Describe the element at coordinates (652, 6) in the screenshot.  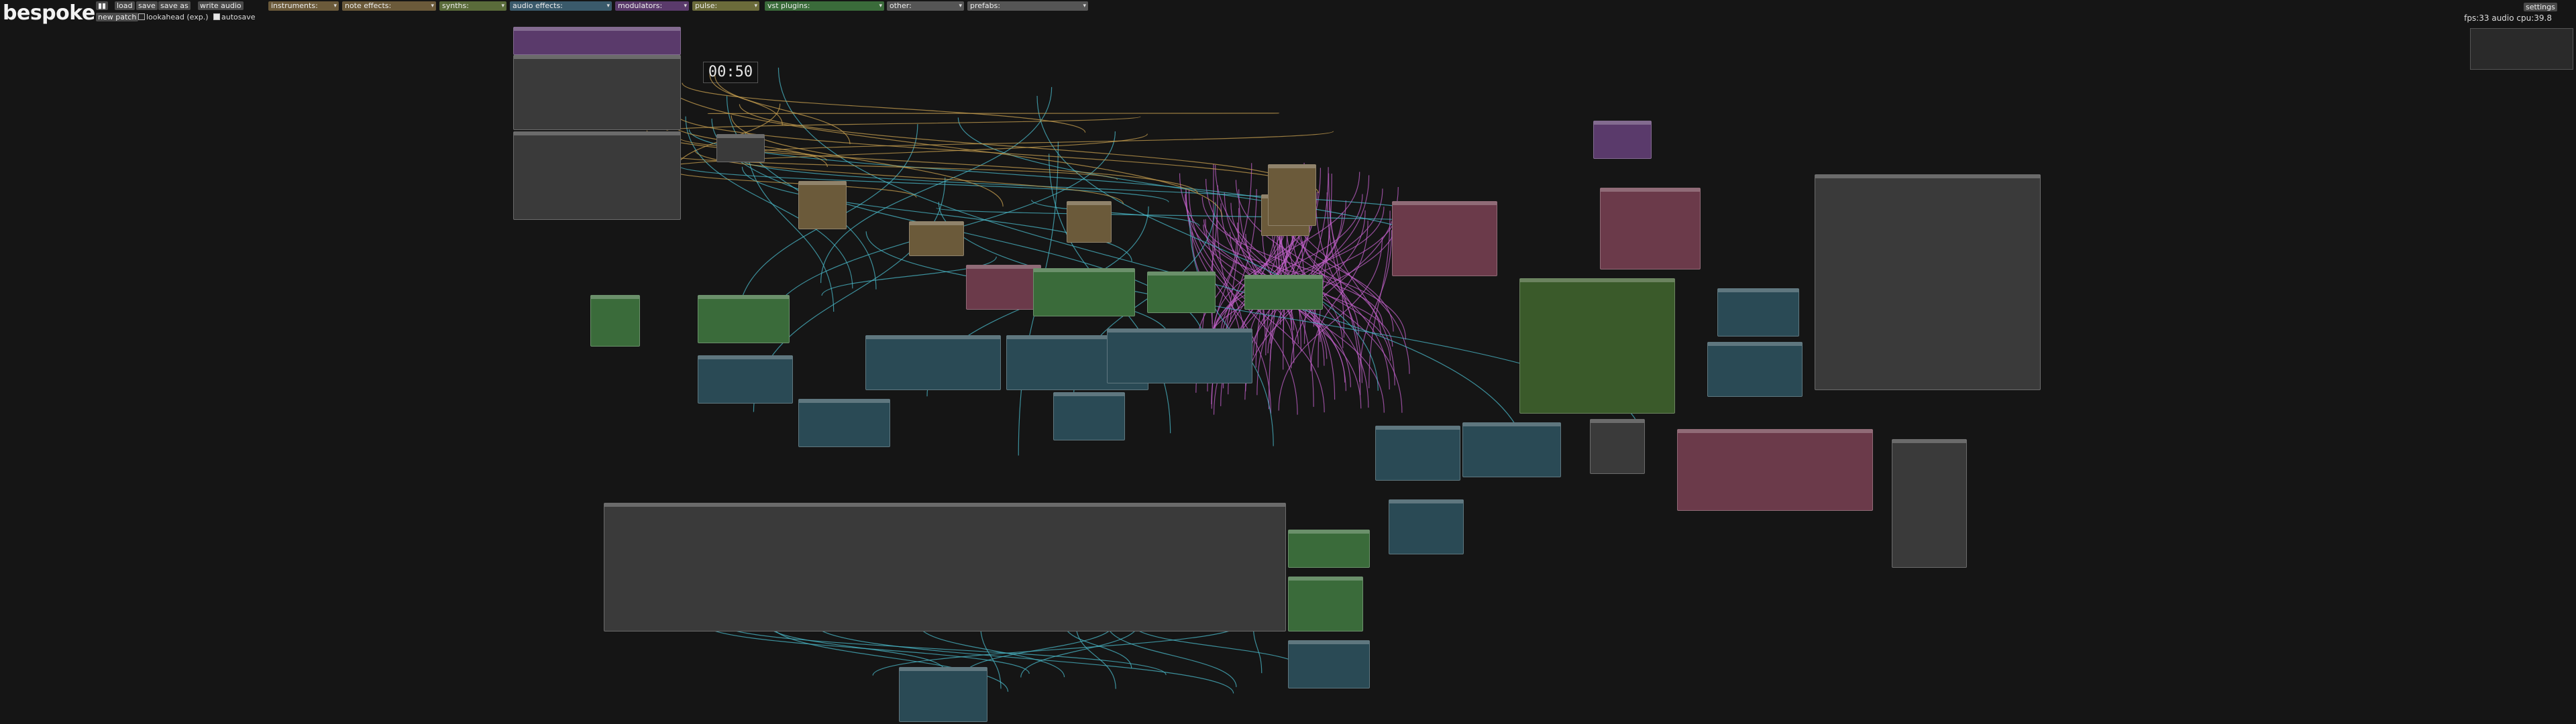
I see `category-dropdown-4: modulators: ▾` at that location.